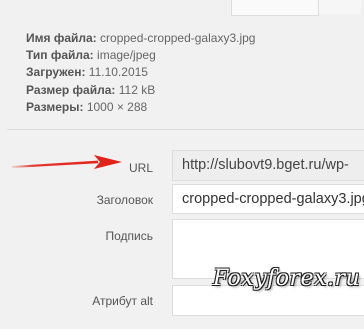 Image resolution: width=364 pixels, height=329 pixels. Describe the element at coordinates (118, 72) in the screenshot. I see `uploaded-value: 11.10.2015` at that location.